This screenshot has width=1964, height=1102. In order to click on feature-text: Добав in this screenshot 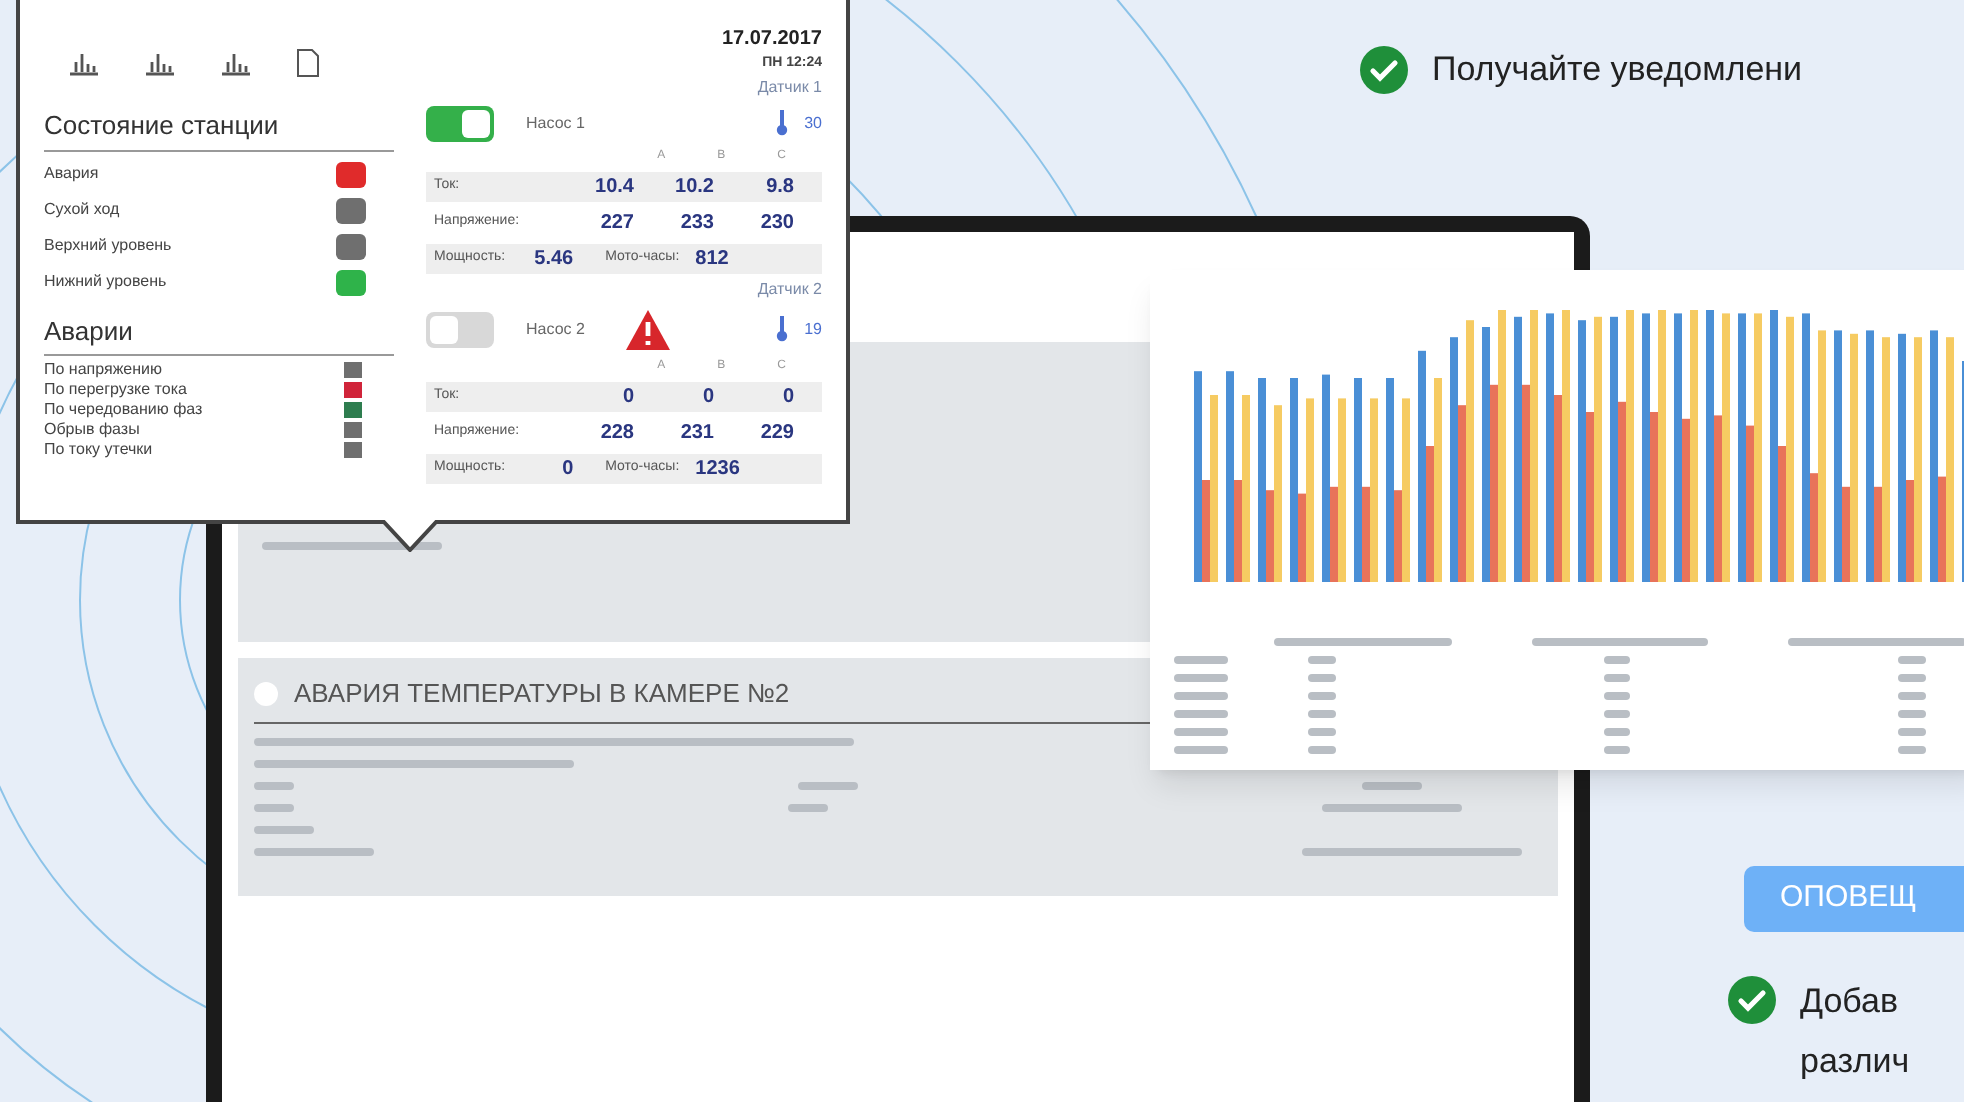, I will do `click(1850, 1002)`.